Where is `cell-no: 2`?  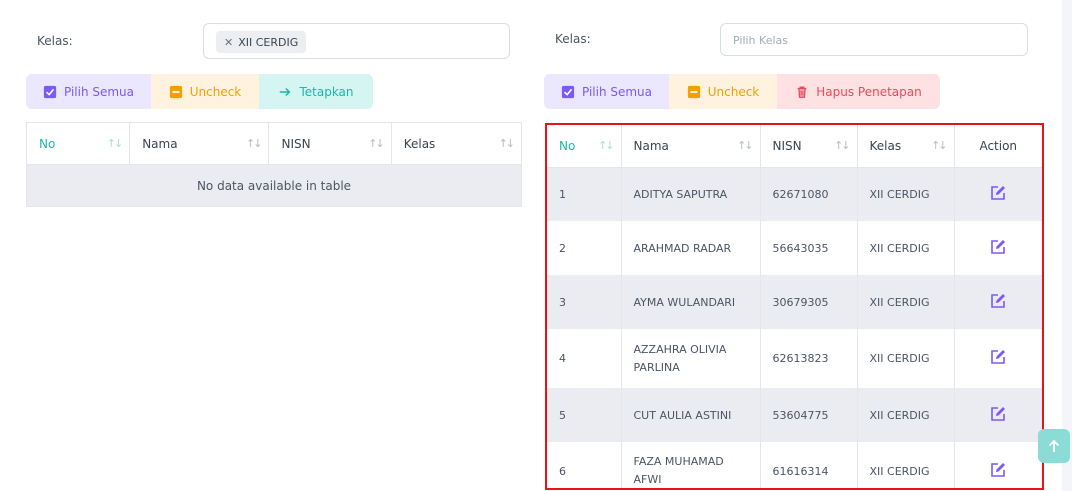
cell-no: 2 is located at coordinates (584, 248).